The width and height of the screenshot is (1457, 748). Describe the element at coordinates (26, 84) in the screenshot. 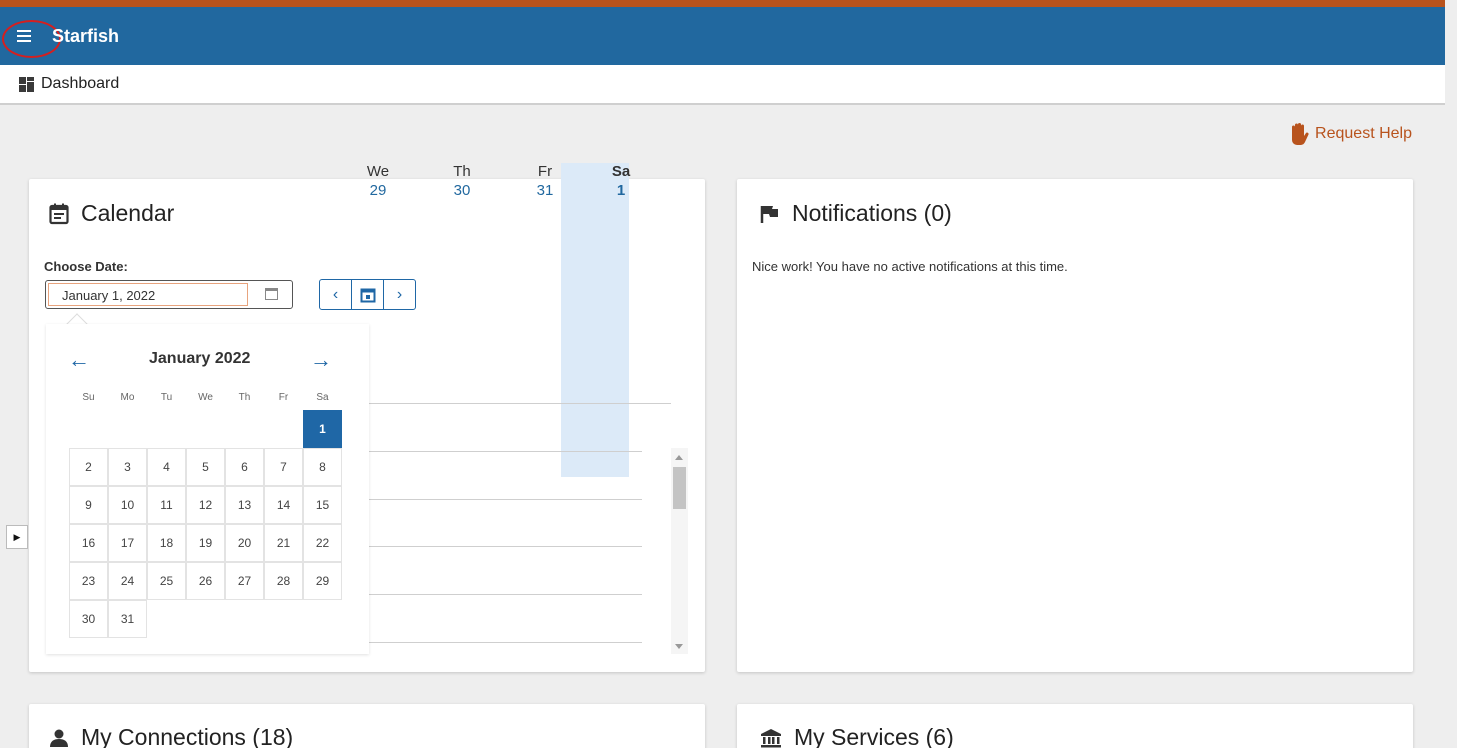

I see `dashboard-icon` at that location.